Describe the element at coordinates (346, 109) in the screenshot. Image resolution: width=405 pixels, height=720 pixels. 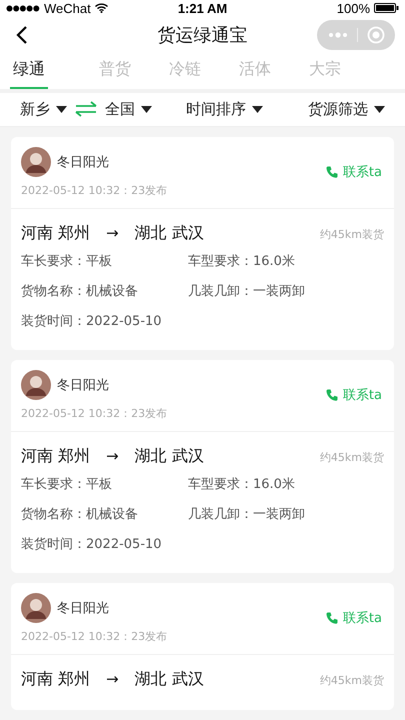
I see `filter-dropdown: 货源筛选` at that location.